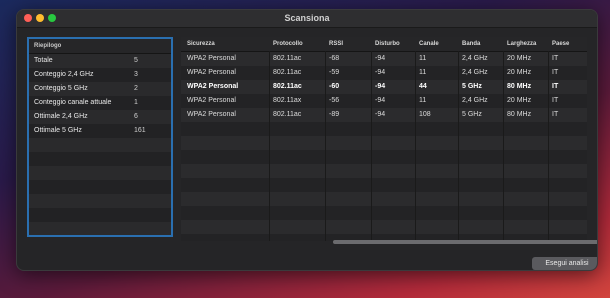 This screenshot has height=298, width=610. I want to click on summary-label: Ottimale 2,4 GHz, so click(61, 116).